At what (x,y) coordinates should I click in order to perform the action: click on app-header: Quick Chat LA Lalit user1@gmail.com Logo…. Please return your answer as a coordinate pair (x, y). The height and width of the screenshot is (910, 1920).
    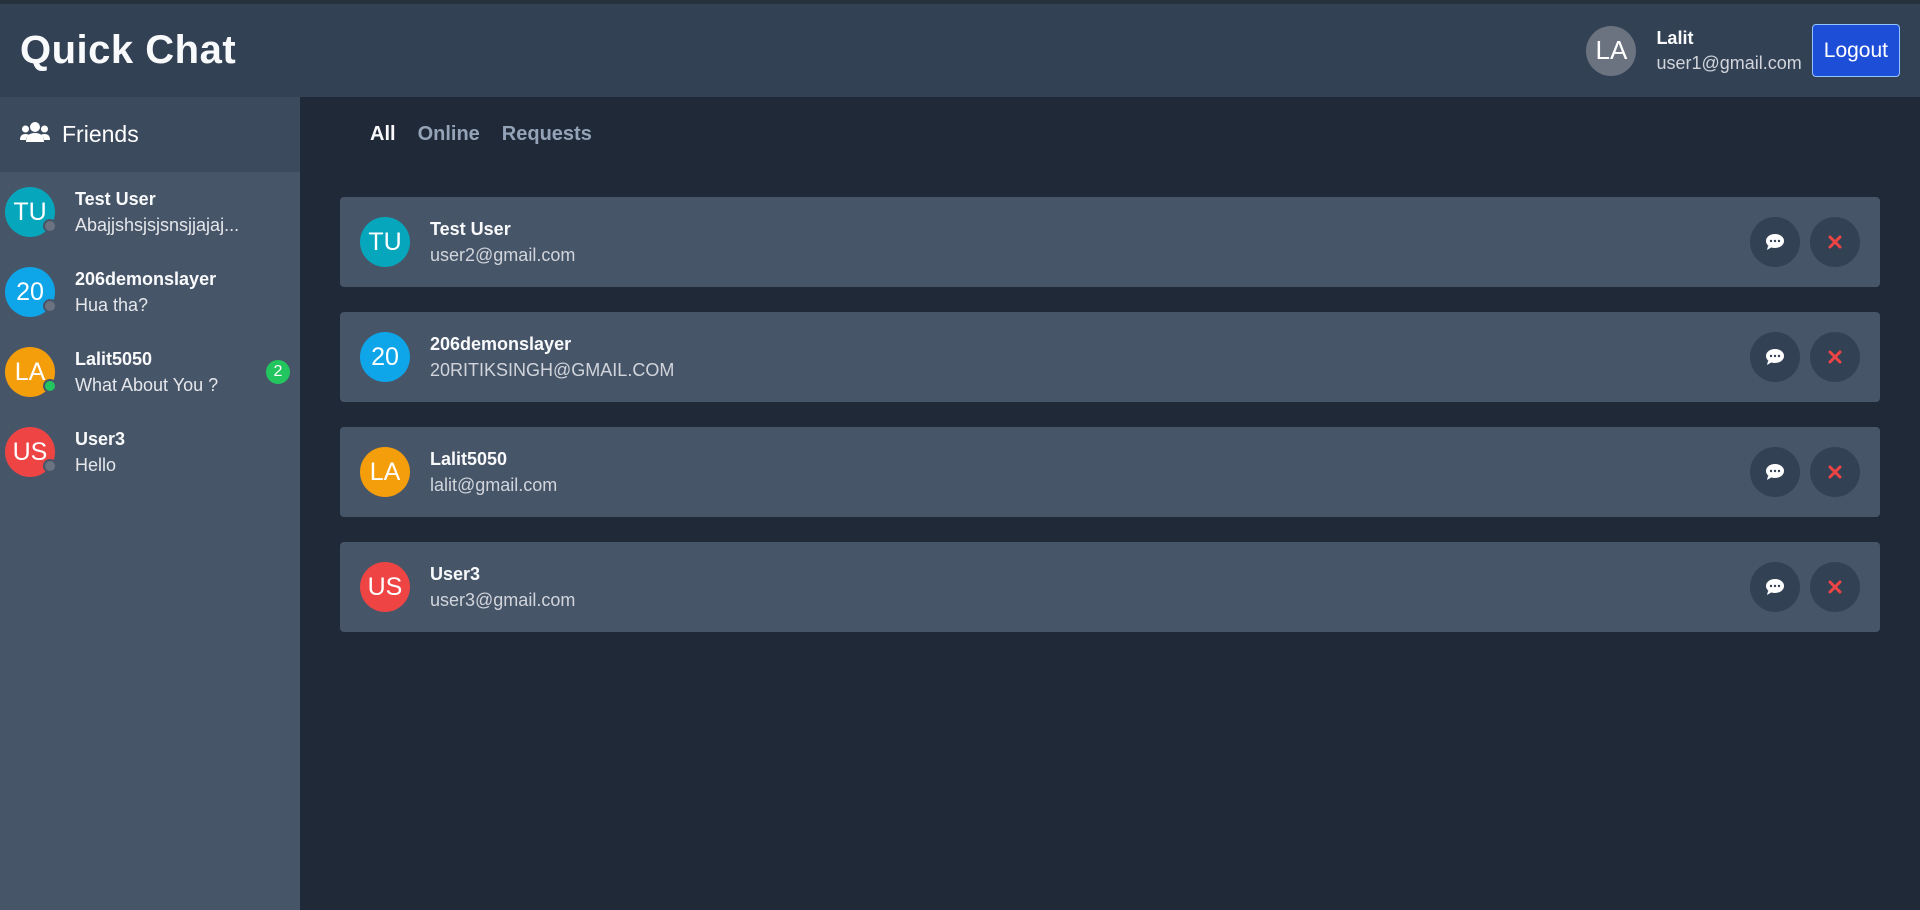
    Looking at the image, I should click on (960, 50).